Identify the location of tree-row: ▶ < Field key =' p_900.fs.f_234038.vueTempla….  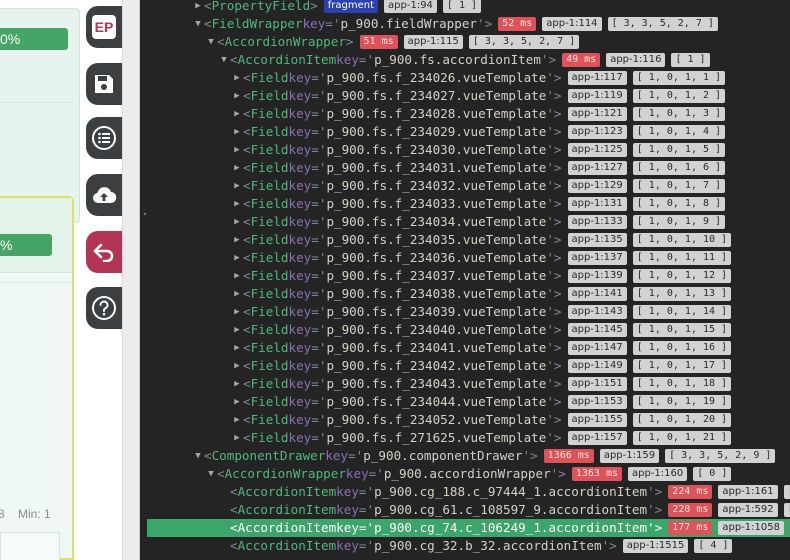
(465, 294).